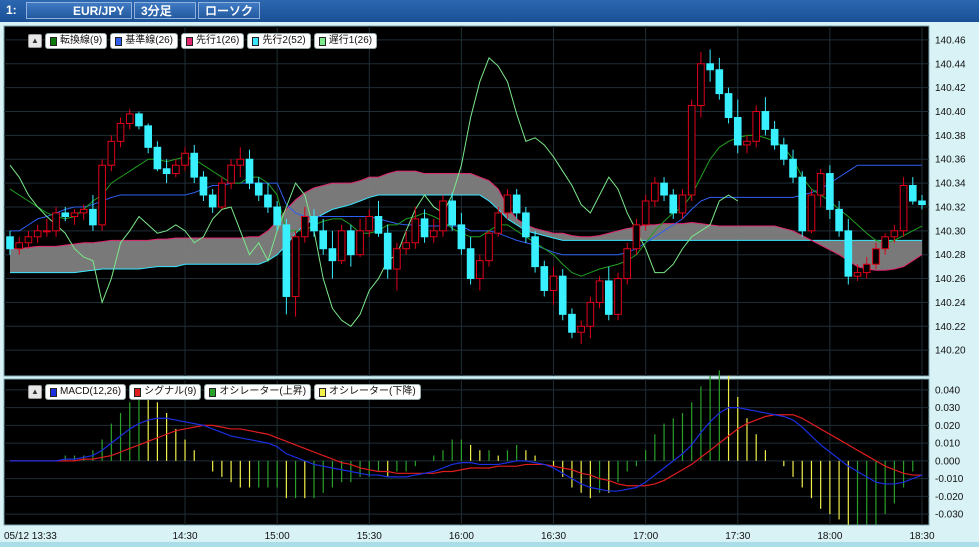 This screenshot has width=979, height=547. I want to click on currency-pair-button: EUR/JPY, so click(79, 10).